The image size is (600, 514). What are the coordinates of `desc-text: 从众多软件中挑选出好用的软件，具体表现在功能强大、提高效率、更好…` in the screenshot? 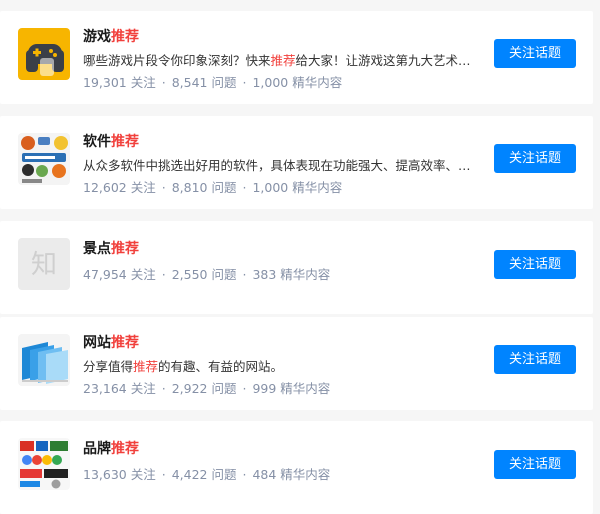 It's located at (281, 165).